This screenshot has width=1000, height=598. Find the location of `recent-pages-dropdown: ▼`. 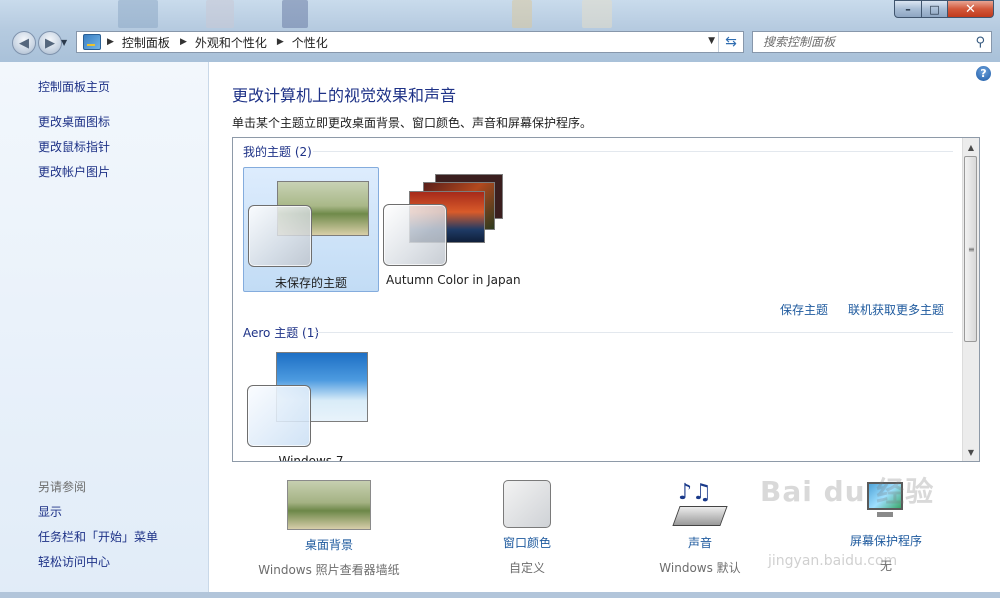

recent-pages-dropdown: ▼ is located at coordinates (64, 42).